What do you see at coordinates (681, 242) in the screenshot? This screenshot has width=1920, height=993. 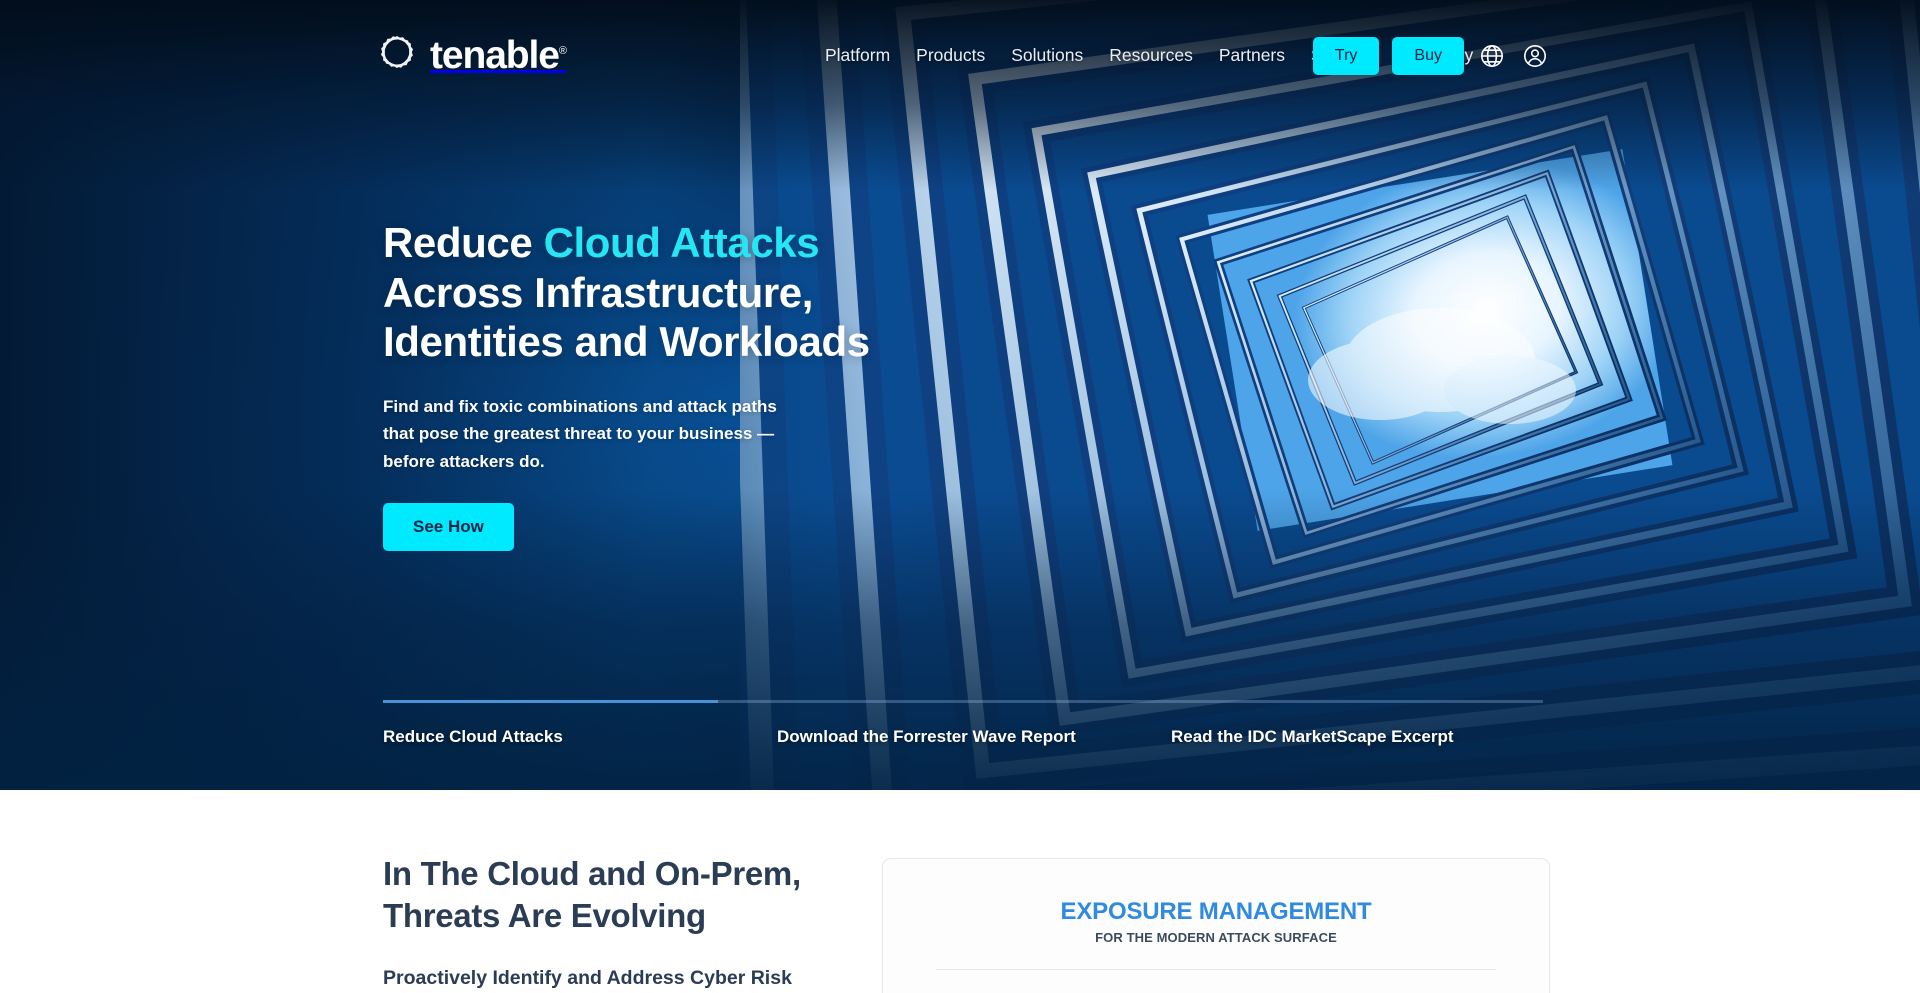 I see `hero-heading-line1-accent: Cloud Attacks` at bounding box center [681, 242].